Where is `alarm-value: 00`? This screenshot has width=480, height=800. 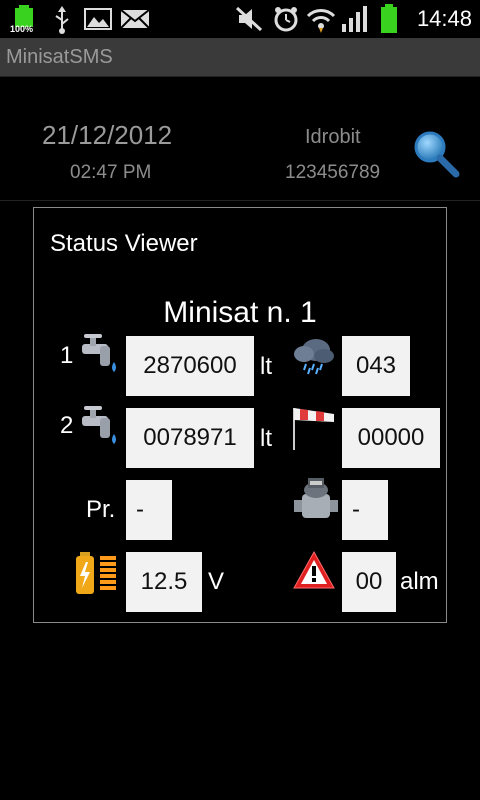 alarm-value: 00 is located at coordinates (369, 582).